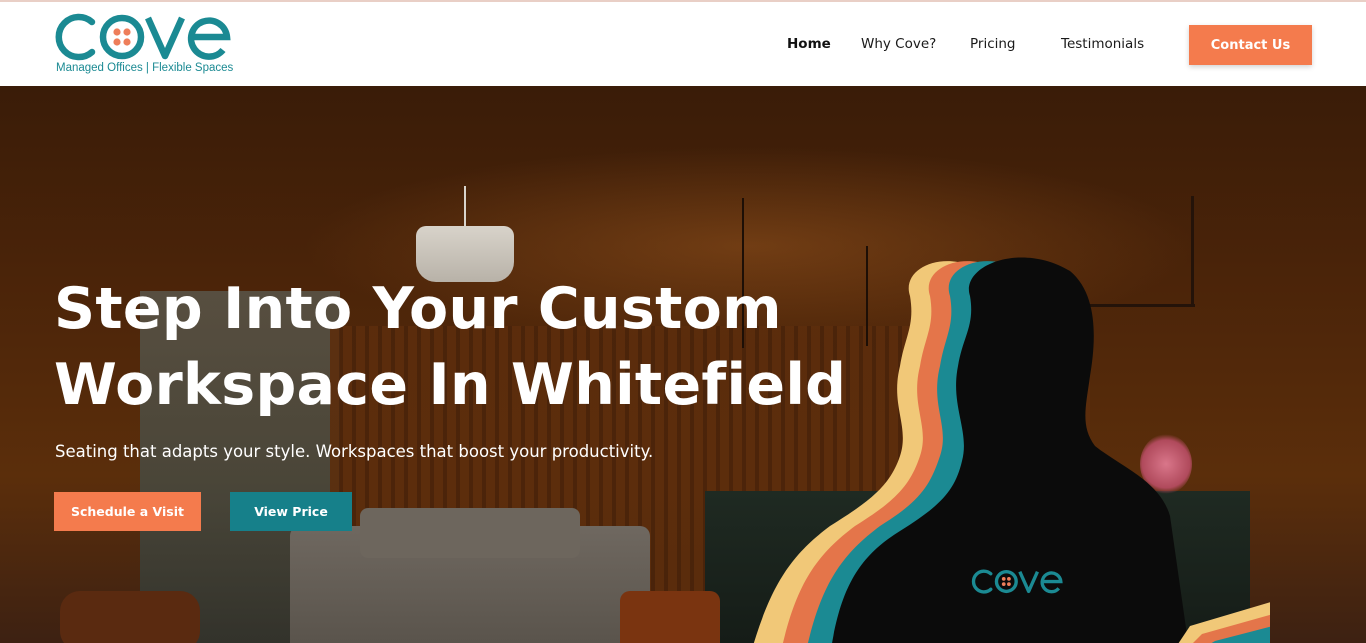 The height and width of the screenshot is (643, 1366). Describe the element at coordinates (418, 309) in the screenshot. I see `hero-title-line1: Step Into Your Custom` at that location.